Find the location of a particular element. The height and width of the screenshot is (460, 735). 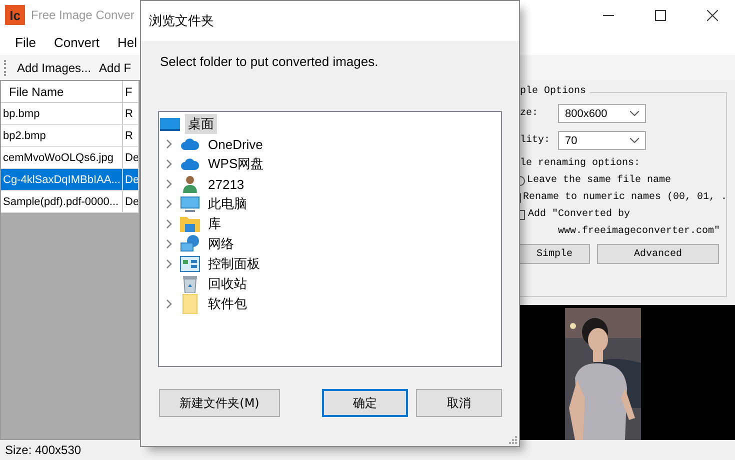

status-text: Size: 400x530 is located at coordinates (43, 450).